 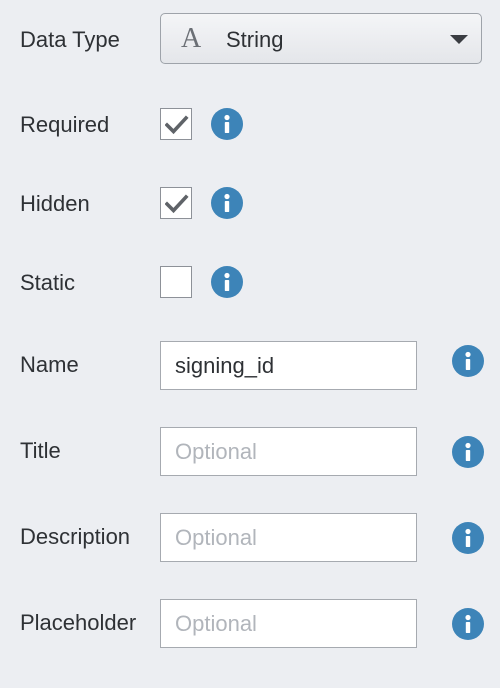 I want to click on data-type-select: A String, so click(x=321, y=38).